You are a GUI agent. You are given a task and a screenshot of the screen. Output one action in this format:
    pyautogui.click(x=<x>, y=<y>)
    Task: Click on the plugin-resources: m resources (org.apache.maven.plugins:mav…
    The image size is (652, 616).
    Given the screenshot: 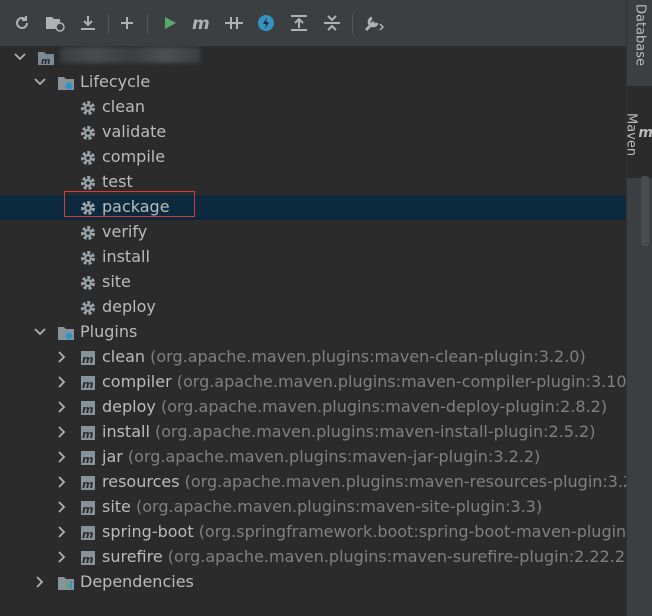 What is the action you would take?
    pyautogui.click(x=313, y=482)
    